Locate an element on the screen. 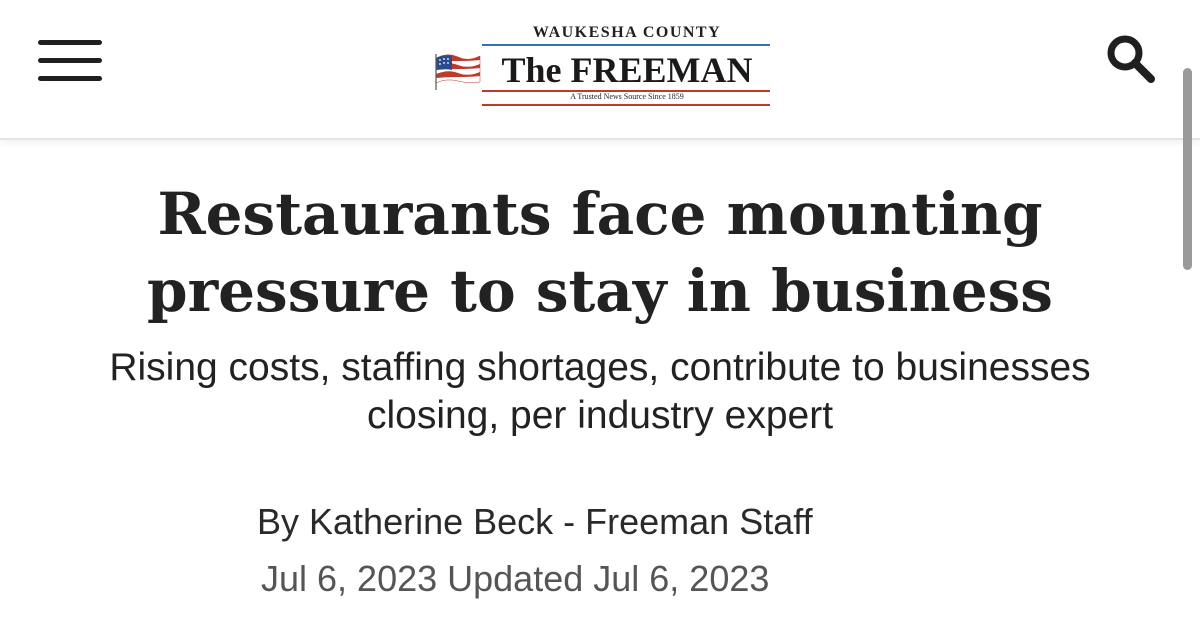  search-button is located at coordinates (1131, 59).